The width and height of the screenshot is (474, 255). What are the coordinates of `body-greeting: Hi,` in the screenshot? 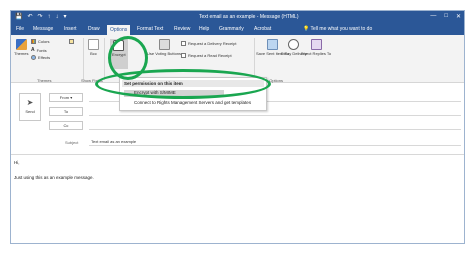 It's located at (17, 162).